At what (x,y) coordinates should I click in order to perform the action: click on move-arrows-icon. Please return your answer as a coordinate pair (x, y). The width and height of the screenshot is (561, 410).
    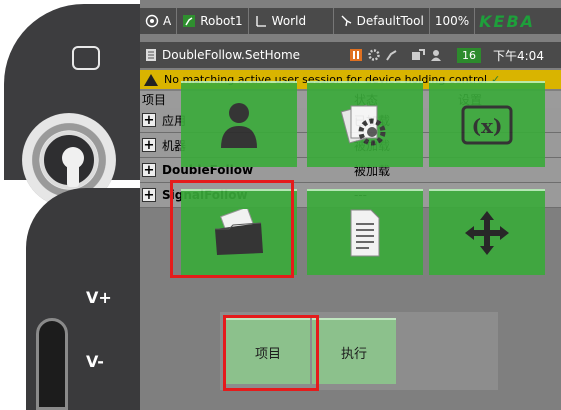
    Looking at the image, I should click on (487, 233).